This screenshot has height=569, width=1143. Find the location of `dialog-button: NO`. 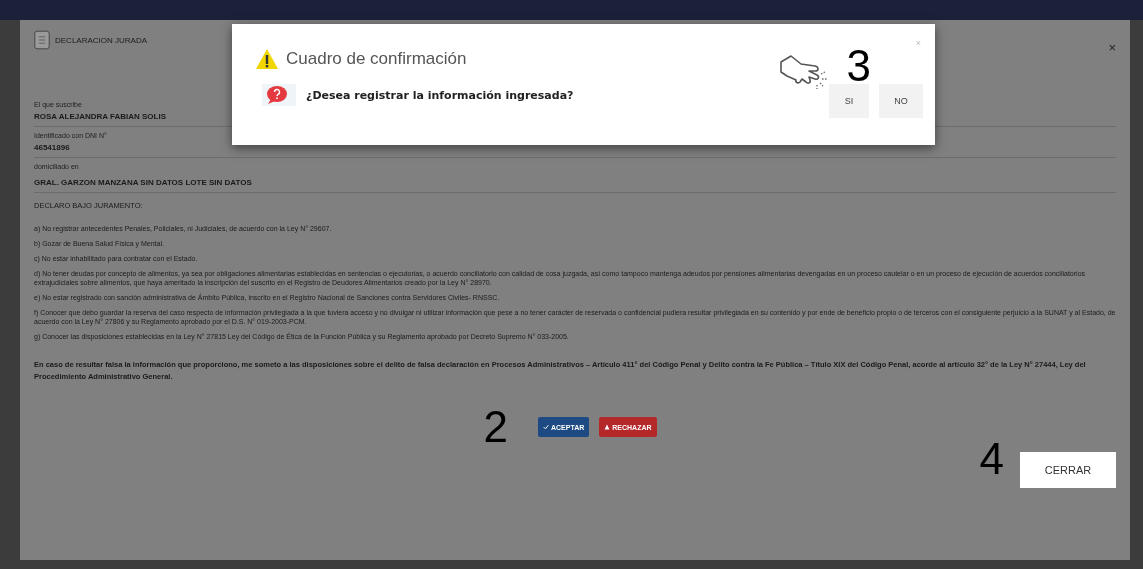

dialog-button: NO is located at coordinates (901, 101).